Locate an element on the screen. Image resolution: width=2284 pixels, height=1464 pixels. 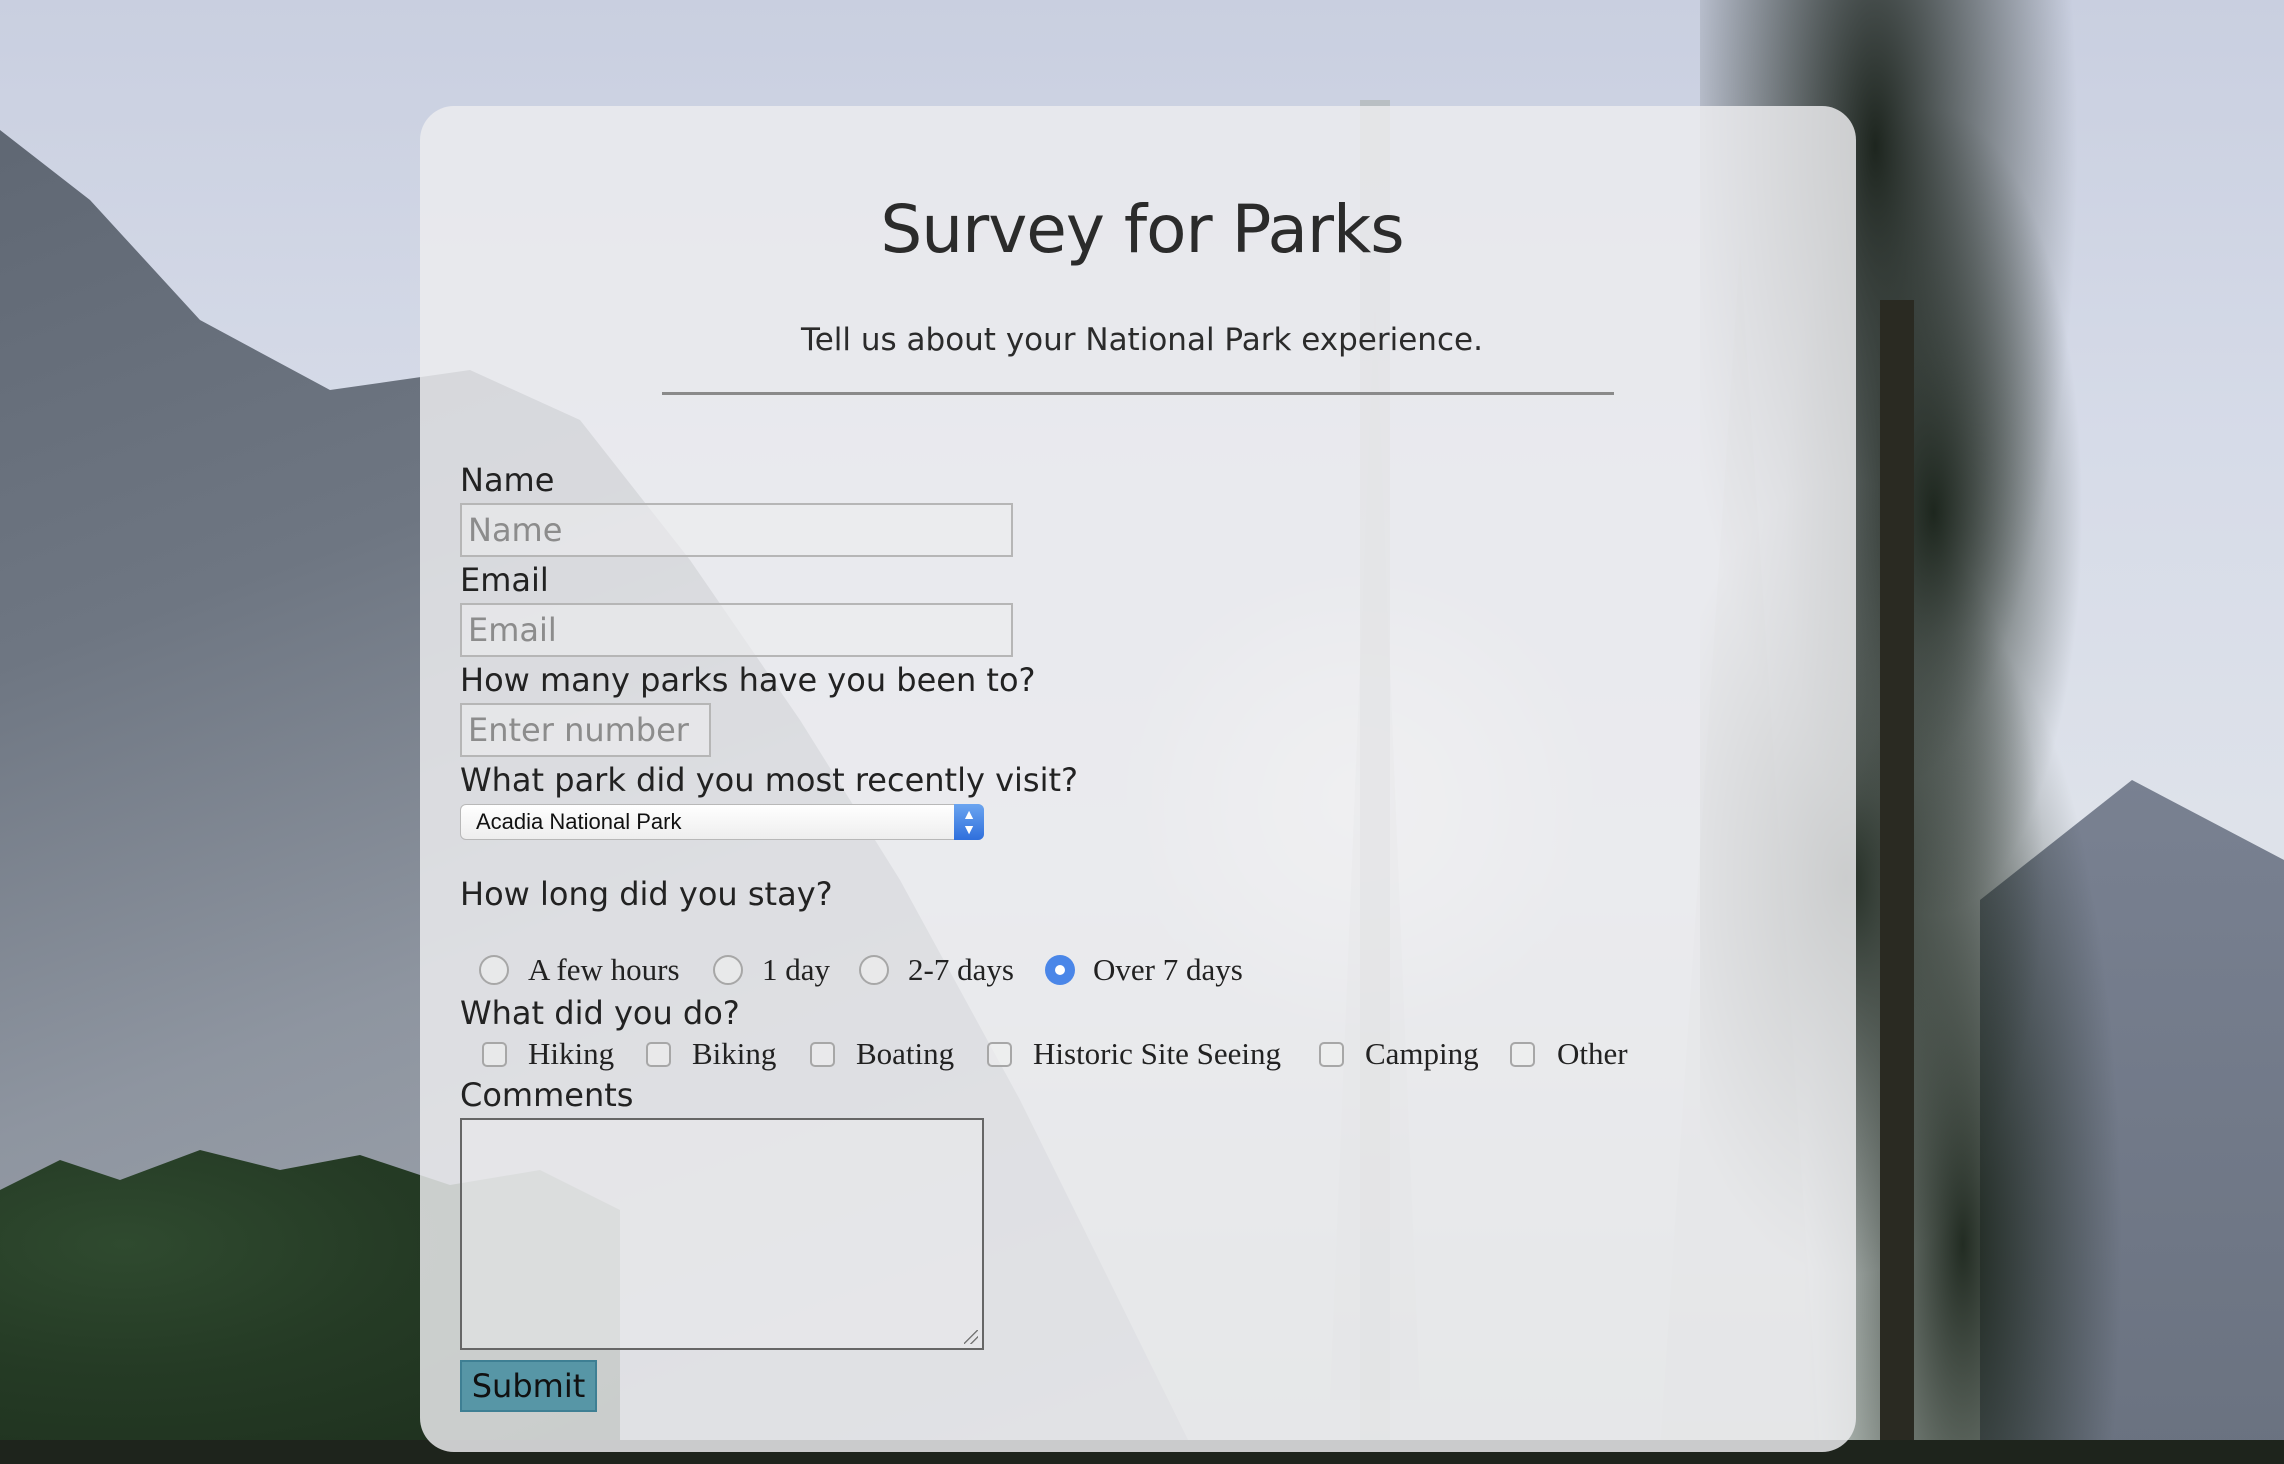
recent-park-label: What park did you most recently visit? is located at coordinates (769, 780).